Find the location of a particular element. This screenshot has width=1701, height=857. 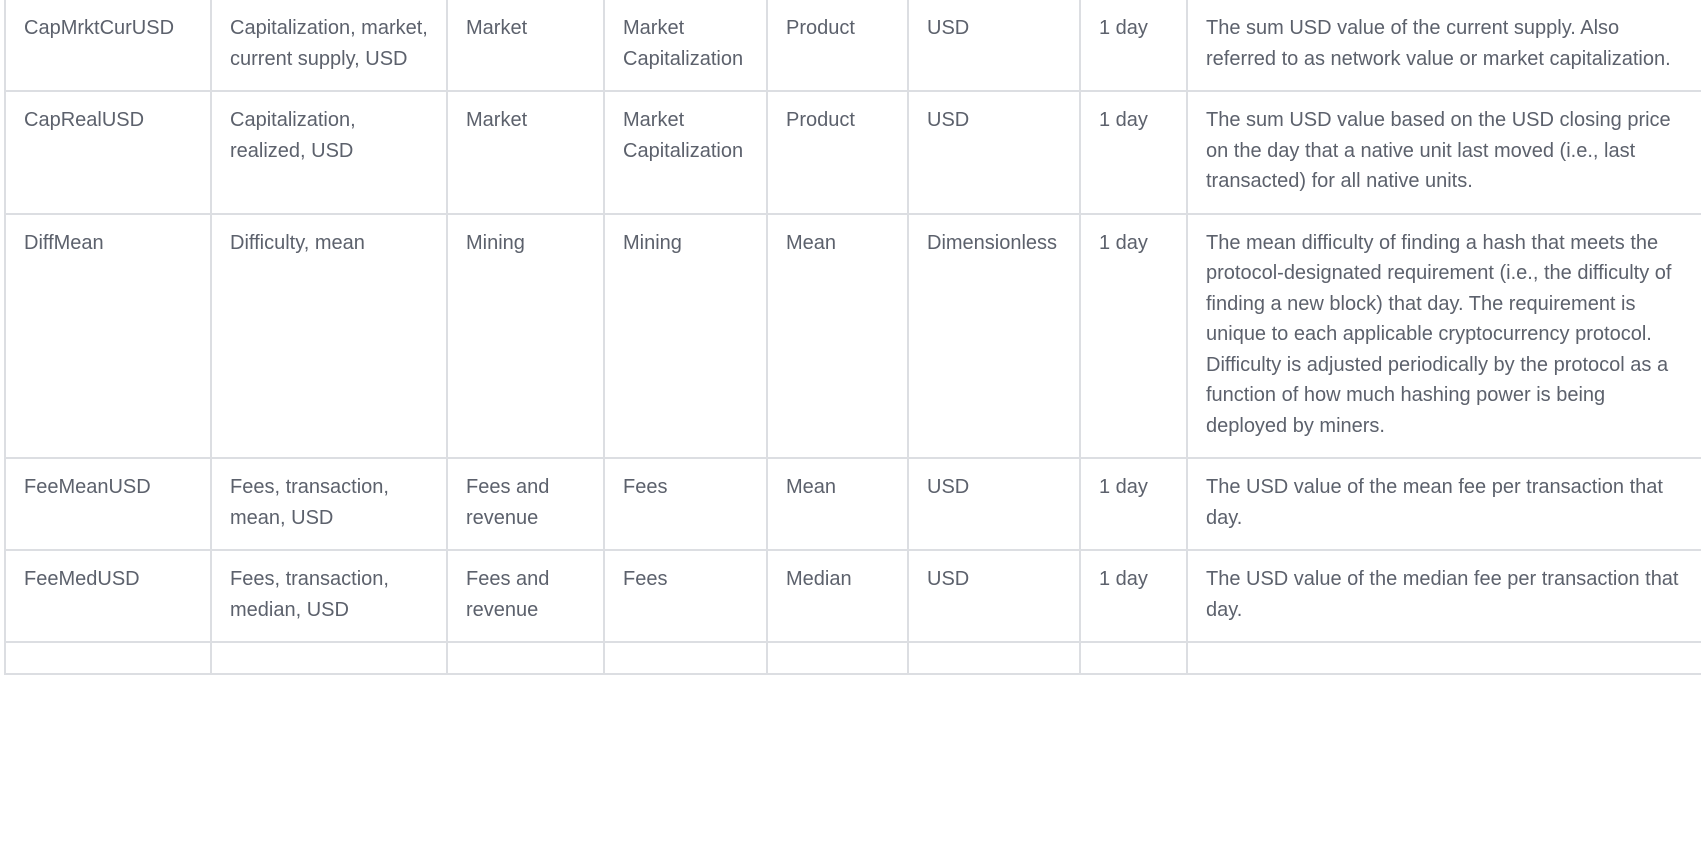

metric-id-cell: DiffMean is located at coordinates (108, 335).